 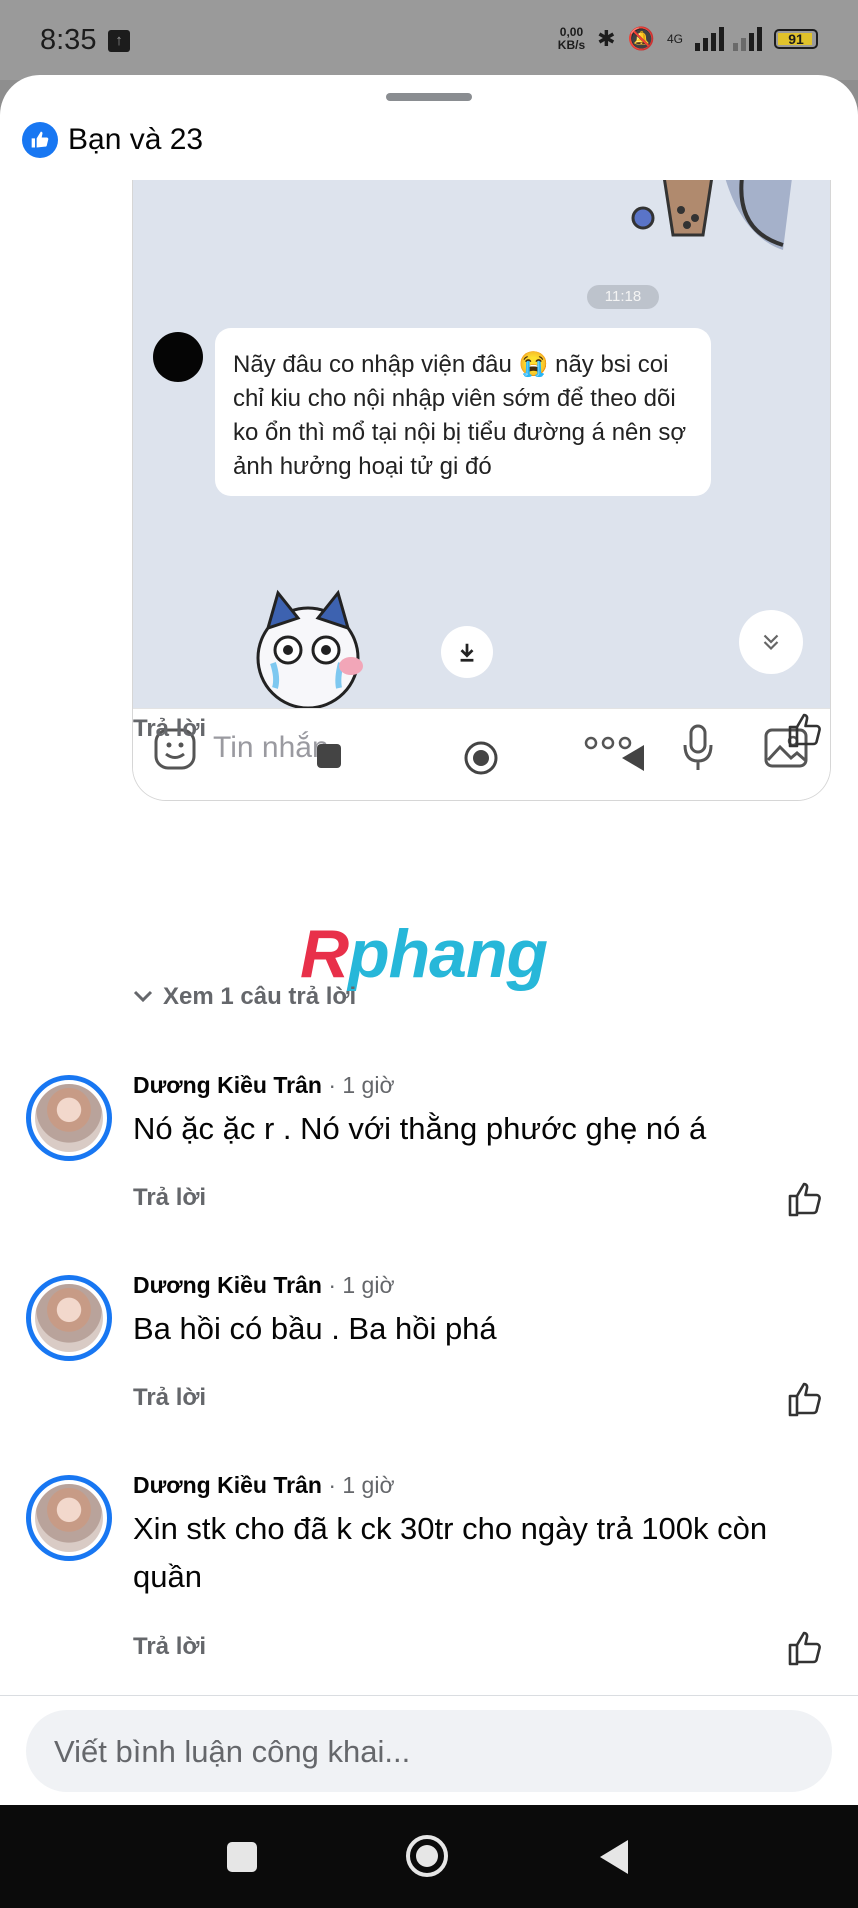 I want to click on comment-text: Nó ặc ặc r . Nó với thằng phước ghẹ nó á, so click(x=420, y=1128).